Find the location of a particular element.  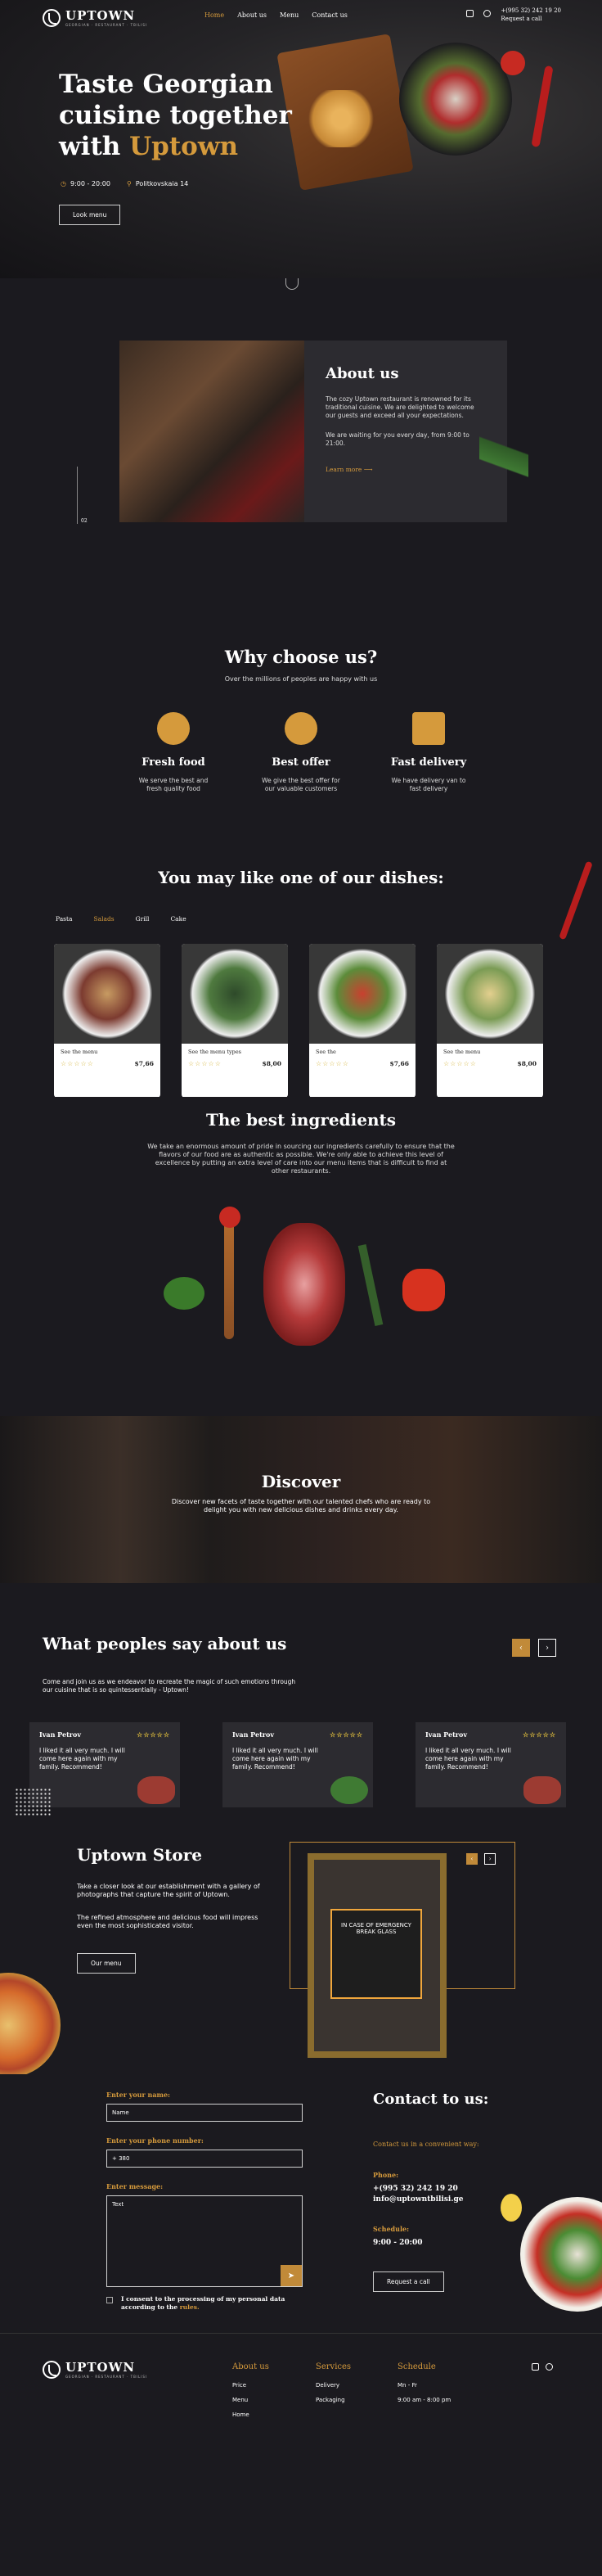

dish-card: See the menu ☆☆☆☆☆ $7,66 is located at coordinates (107, 1020).